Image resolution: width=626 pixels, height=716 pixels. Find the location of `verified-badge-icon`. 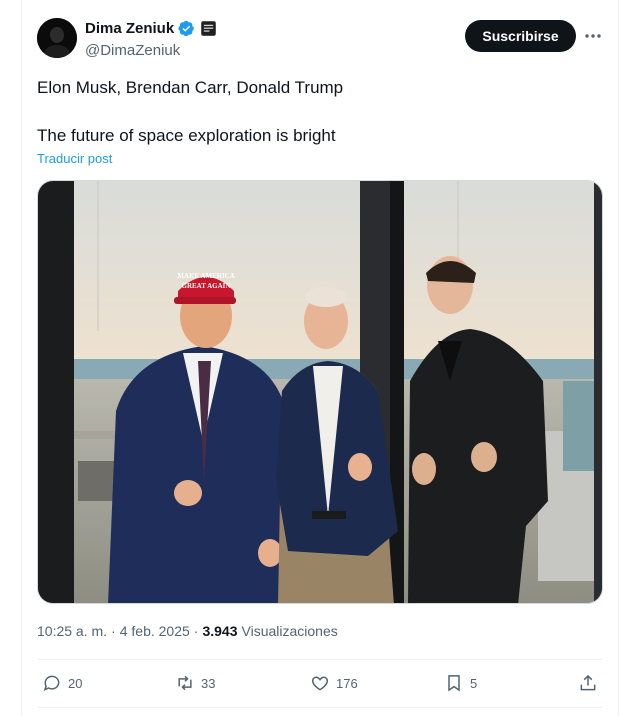

verified-badge-icon is located at coordinates (186, 28).